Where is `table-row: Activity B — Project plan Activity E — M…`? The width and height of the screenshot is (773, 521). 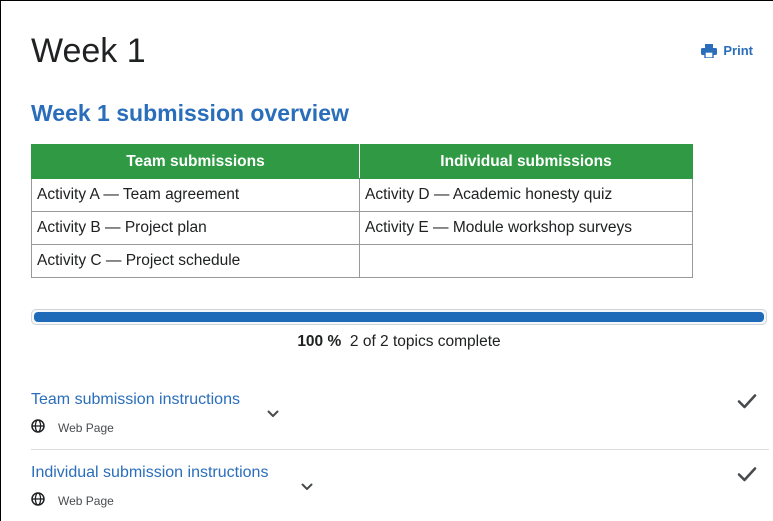
table-row: Activity B — Project plan Activity E — M… is located at coordinates (362, 228).